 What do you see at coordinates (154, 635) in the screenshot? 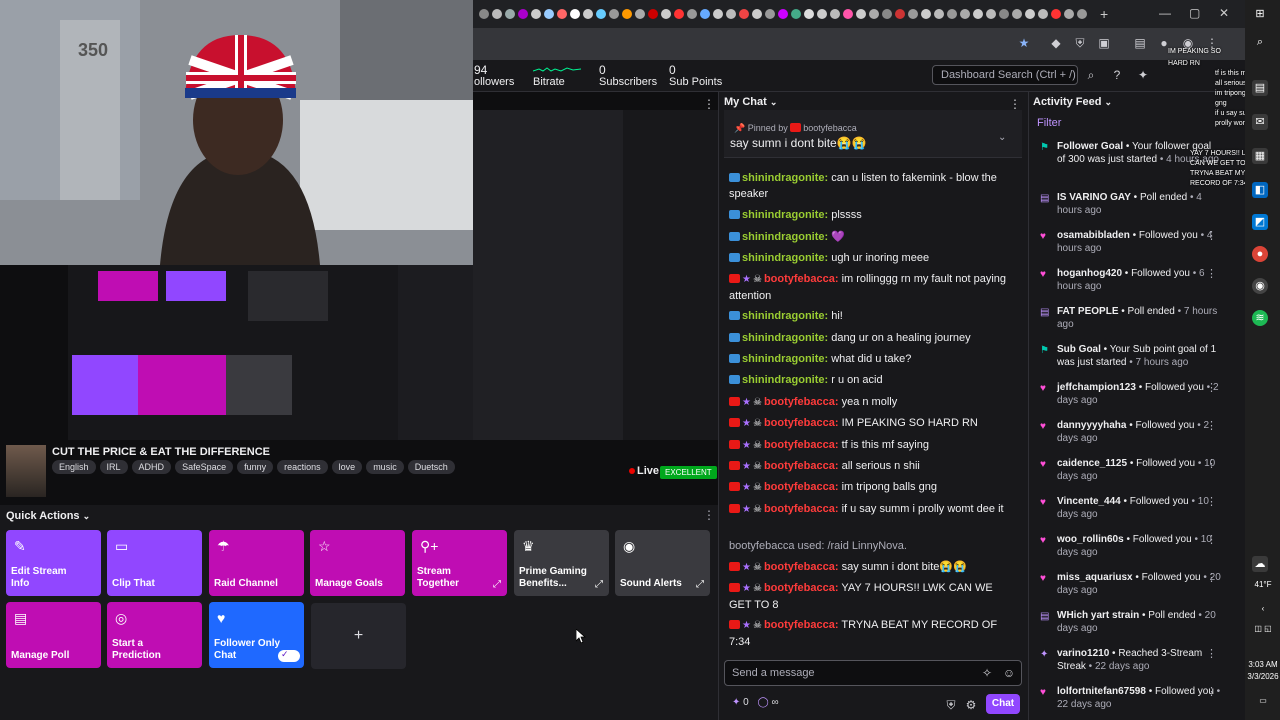
I see `quick-action-start-a-prediction: ◎ Start a Prediction` at bounding box center [154, 635].